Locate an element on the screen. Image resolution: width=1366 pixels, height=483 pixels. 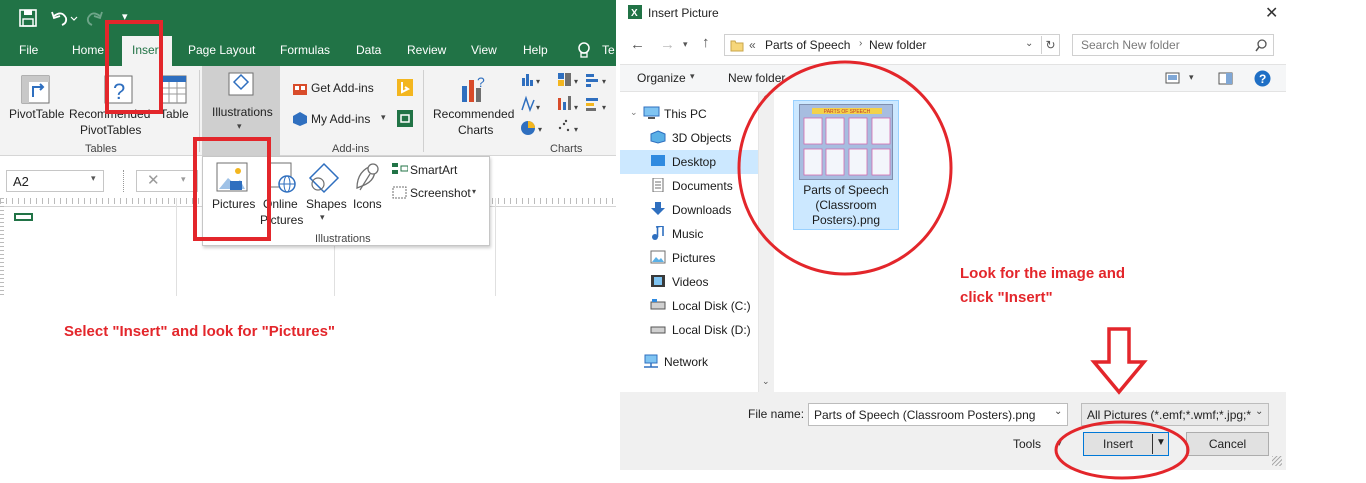
tab-help: Help is located at coordinates (535, 50).